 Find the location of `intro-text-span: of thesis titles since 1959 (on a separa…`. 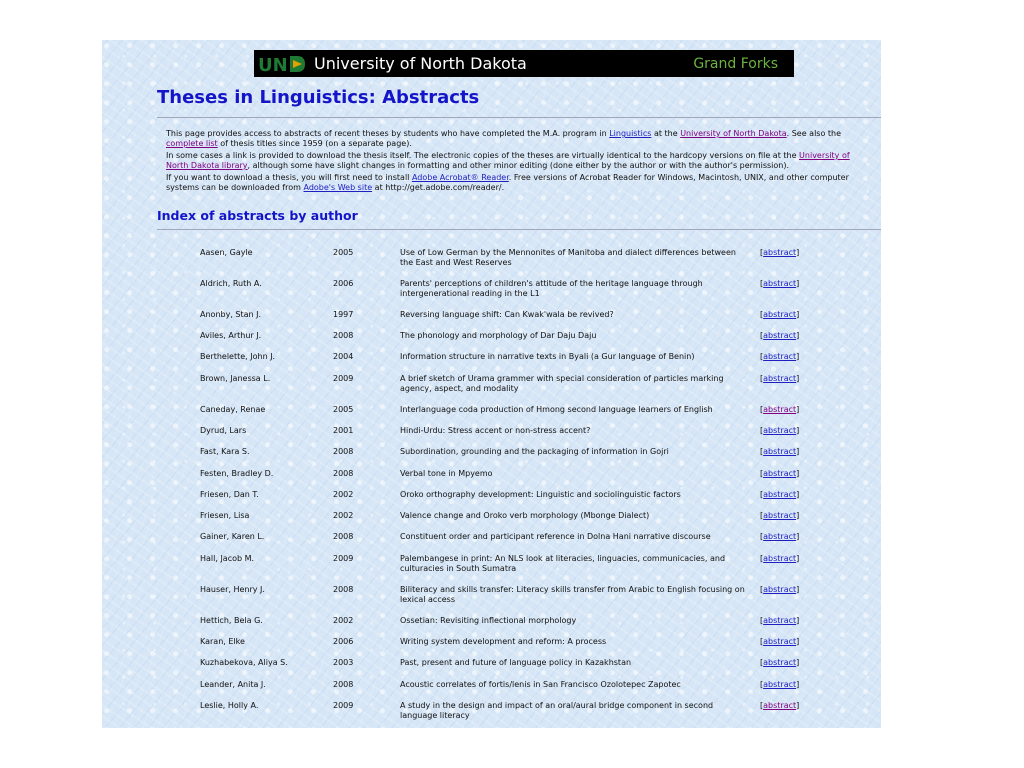

intro-text-span: of thesis titles since 1959 (on a separa… is located at coordinates (314, 143).